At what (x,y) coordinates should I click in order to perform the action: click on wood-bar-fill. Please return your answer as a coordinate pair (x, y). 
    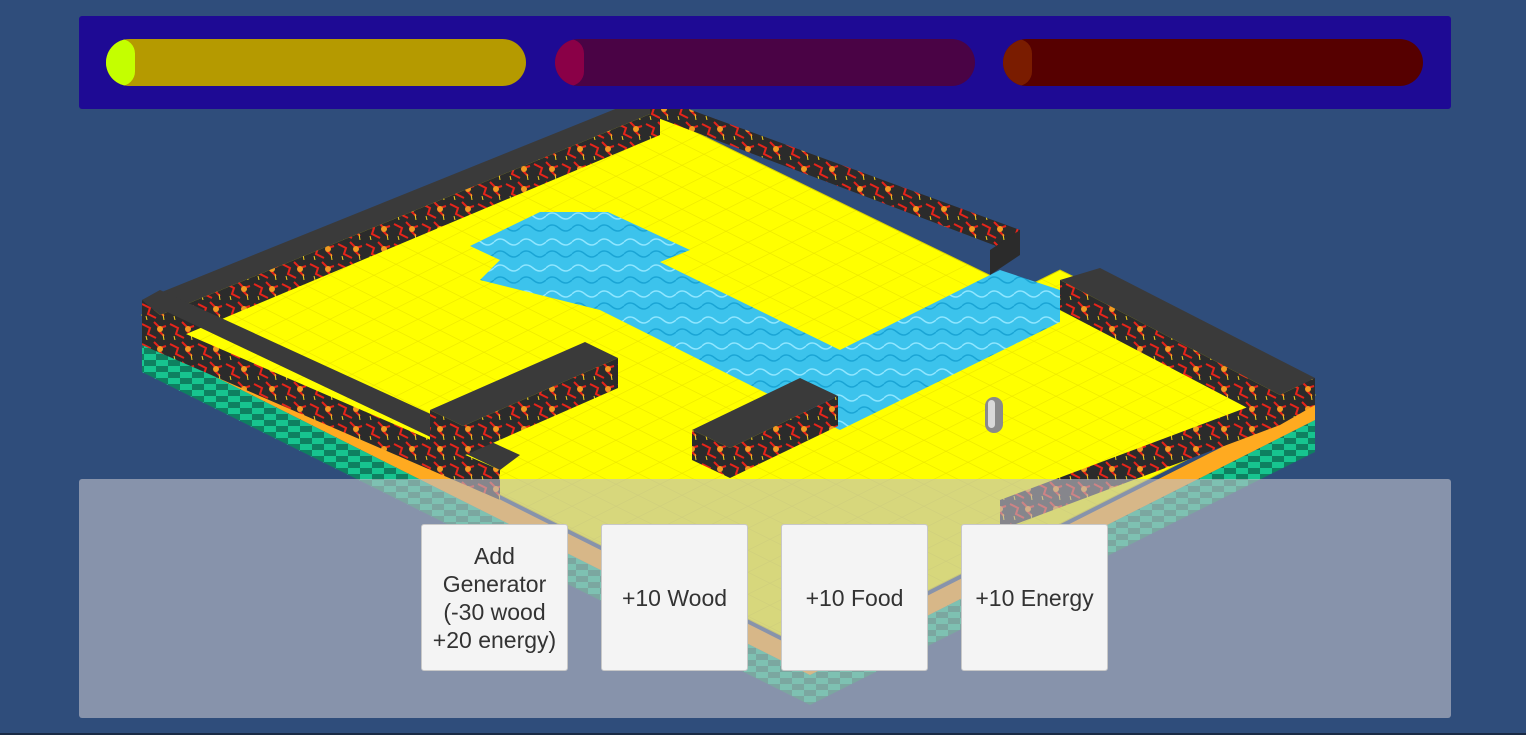
    Looking at the image, I should click on (121, 62).